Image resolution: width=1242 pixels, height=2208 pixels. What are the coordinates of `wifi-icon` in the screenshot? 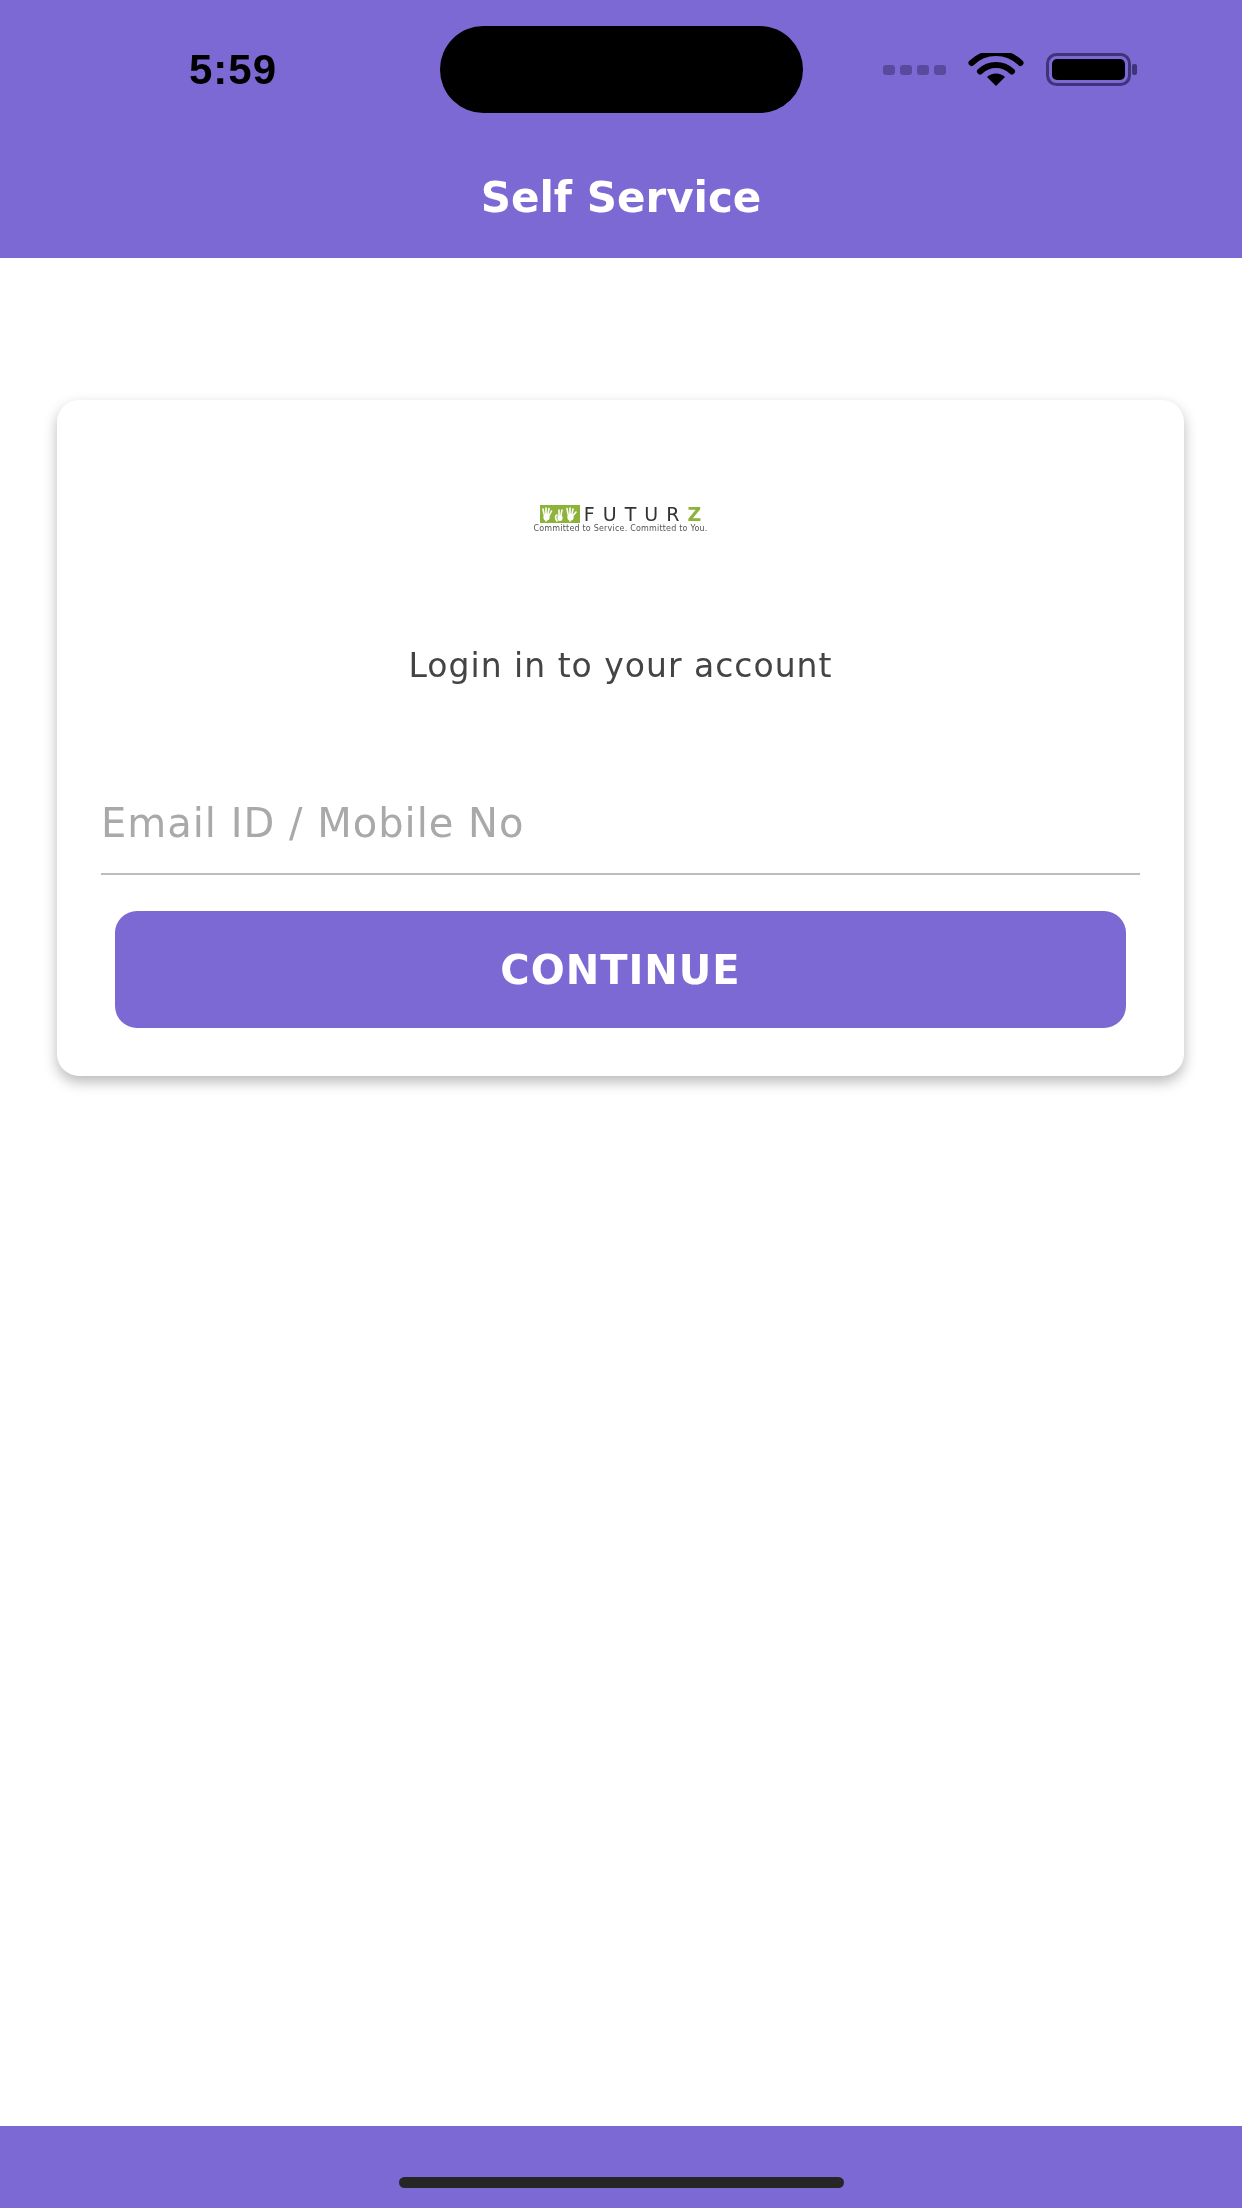 It's located at (996, 69).